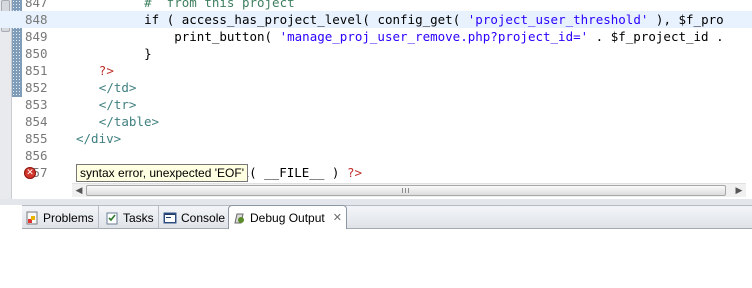 This screenshot has width=752, height=288. What do you see at coordinates (36, 53) in the screenshot?
I see `line-number: 850` at bounding box center [36, 53].